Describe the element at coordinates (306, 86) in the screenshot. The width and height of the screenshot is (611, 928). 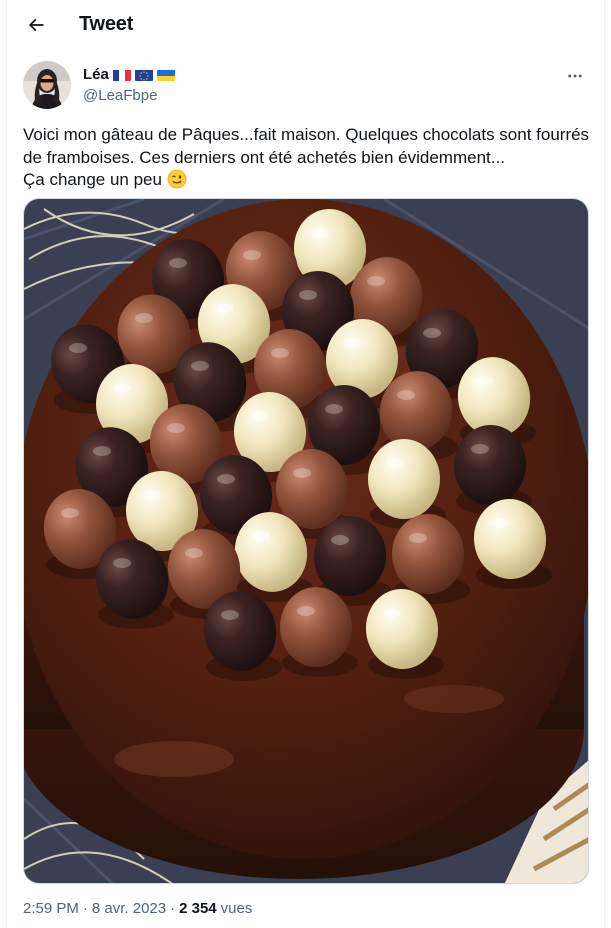
I see `tweet-author: Léa @LeaFbpe` at that location.